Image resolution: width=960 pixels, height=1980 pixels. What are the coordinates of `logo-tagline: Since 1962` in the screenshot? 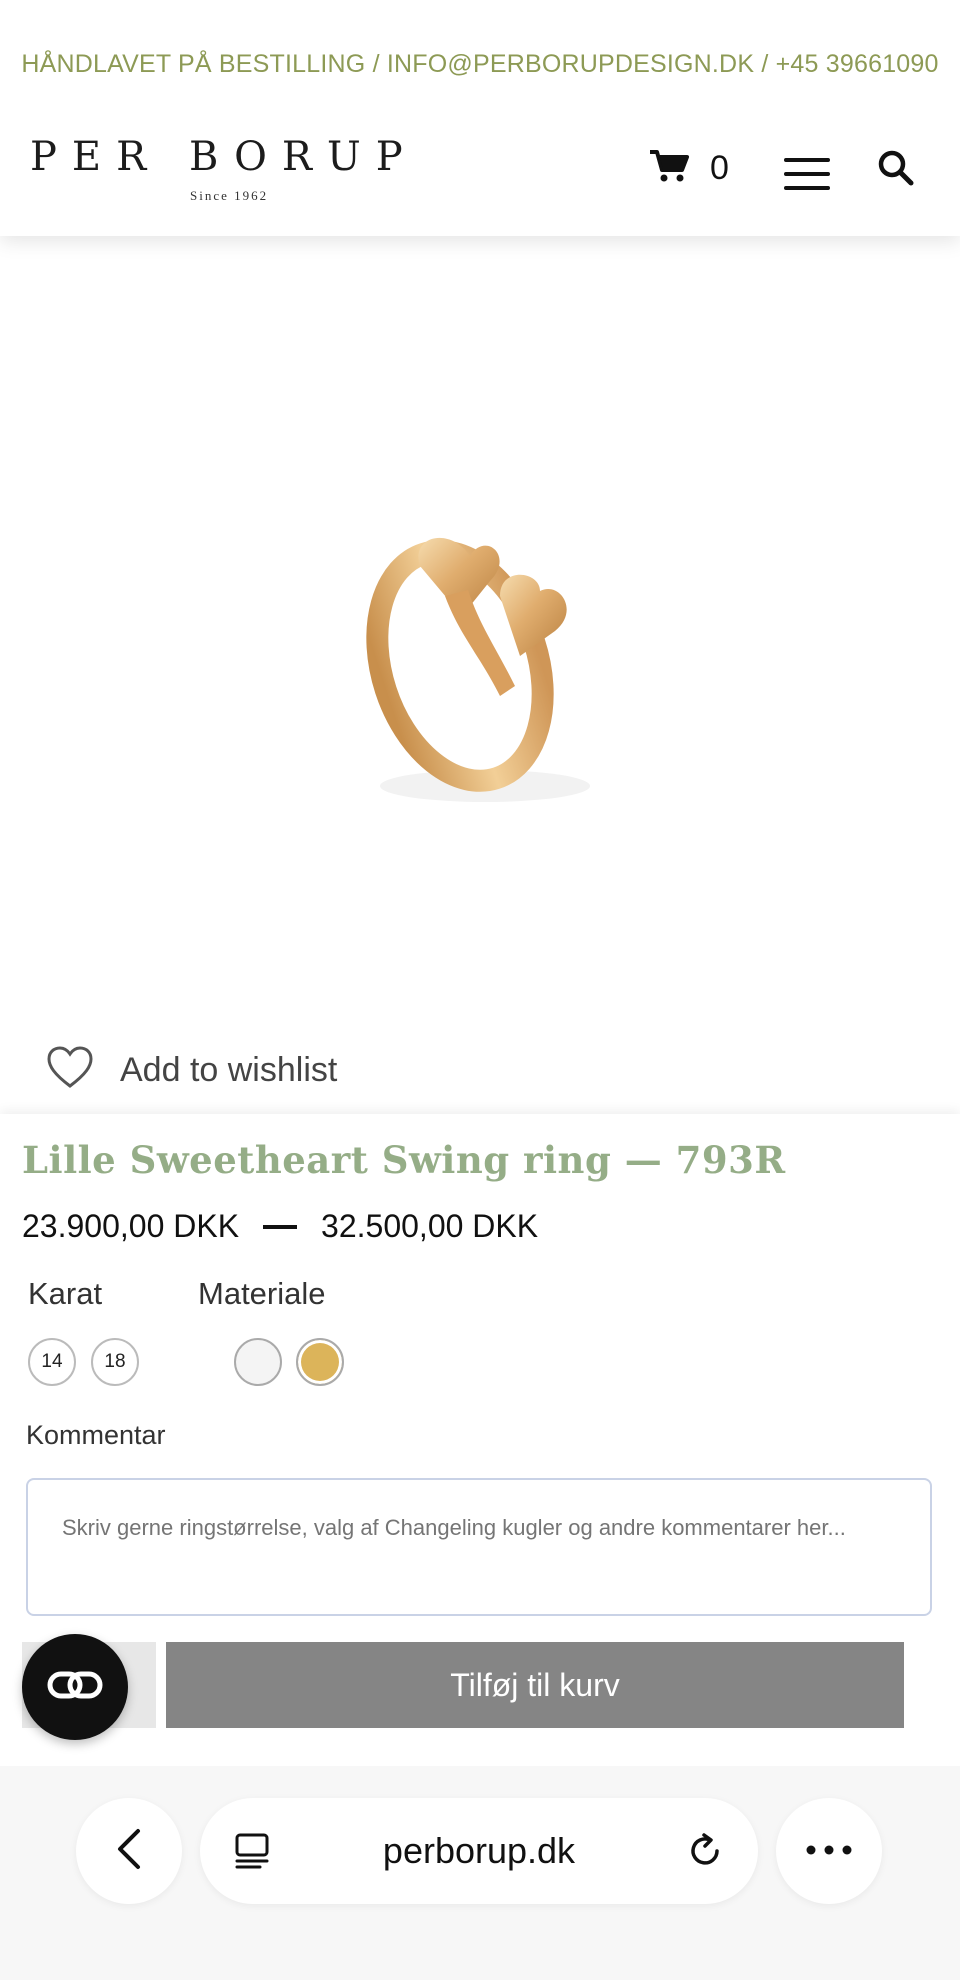 It's located at (229, 195).